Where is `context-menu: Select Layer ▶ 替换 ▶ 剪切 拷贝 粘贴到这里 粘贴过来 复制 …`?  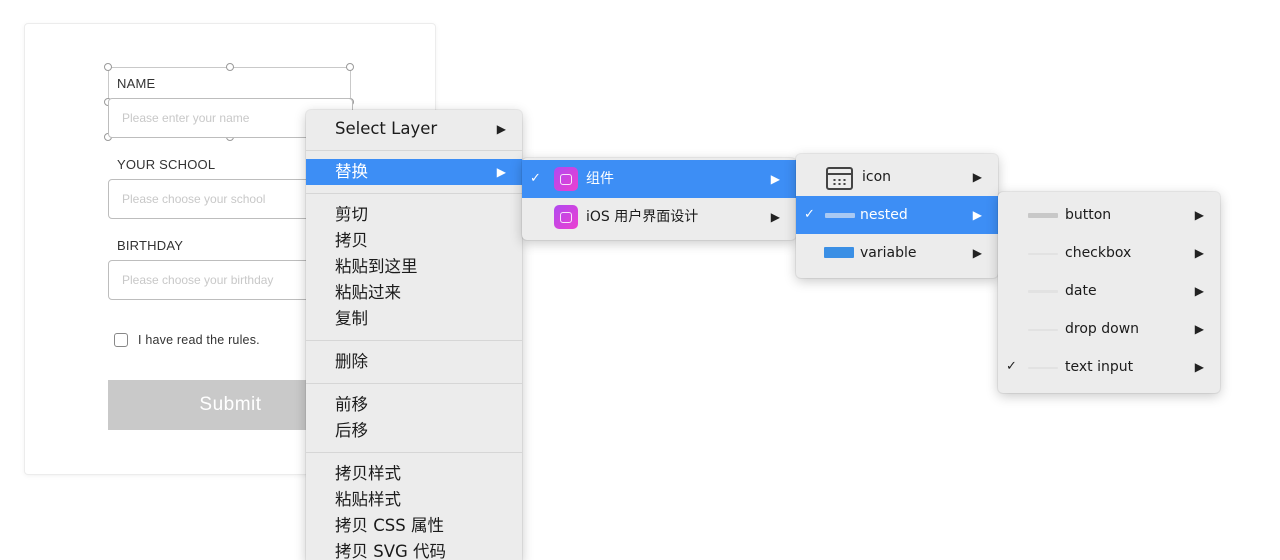 context-menu: Select Layer ▶ 替换 ▶ 剪切 拷贝 粘贴到这里 粘贴过来 复制 … is located at coordinates (414, 335).